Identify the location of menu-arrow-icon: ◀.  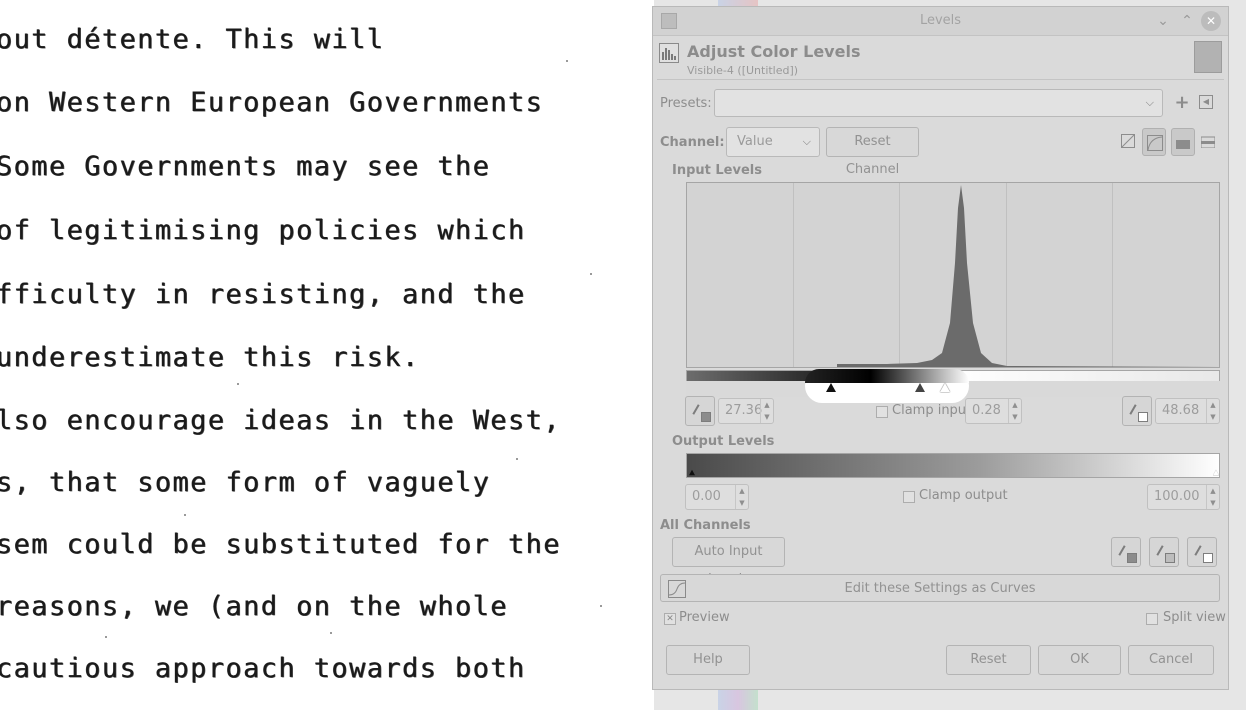
(1206, 102).